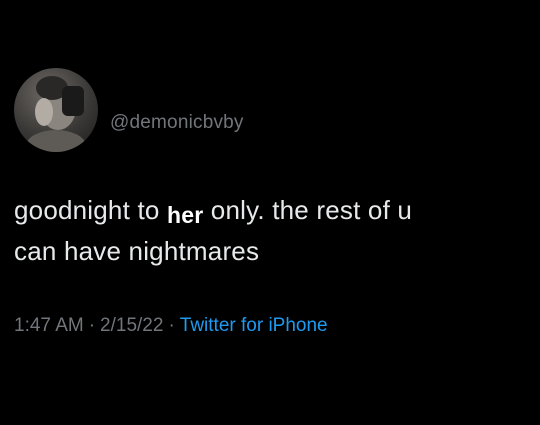  I want to click on tweet-text-part: goodnight to, so click(90, 210).